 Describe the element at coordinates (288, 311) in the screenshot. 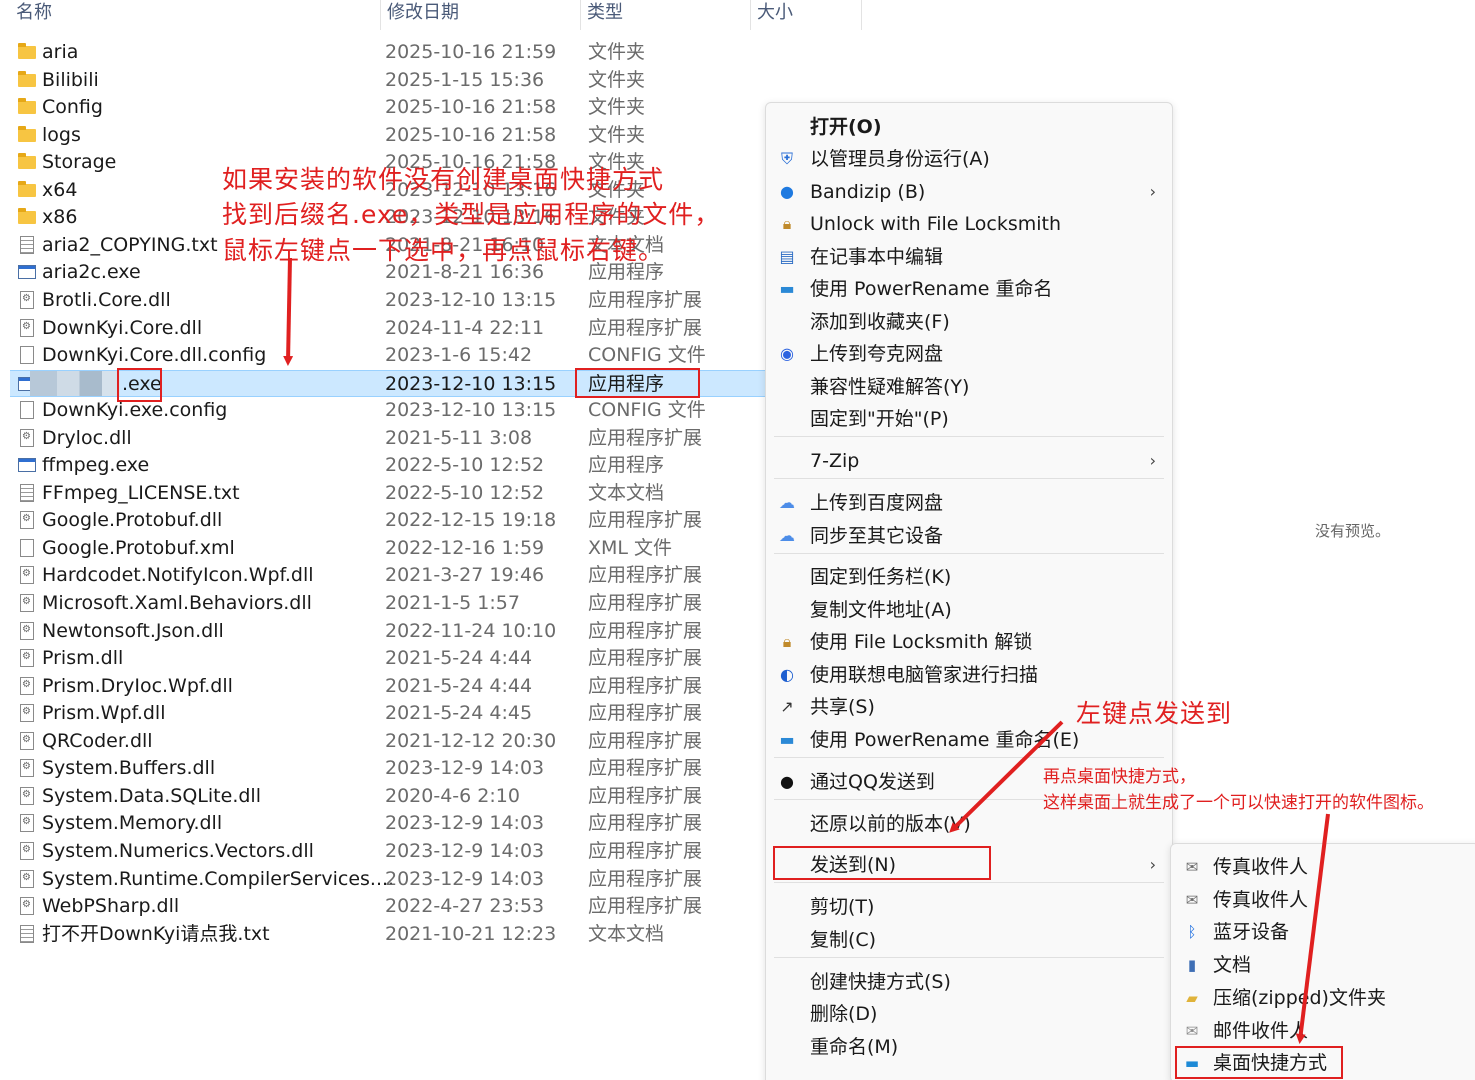

I see `arrow-to-exe` at that location.